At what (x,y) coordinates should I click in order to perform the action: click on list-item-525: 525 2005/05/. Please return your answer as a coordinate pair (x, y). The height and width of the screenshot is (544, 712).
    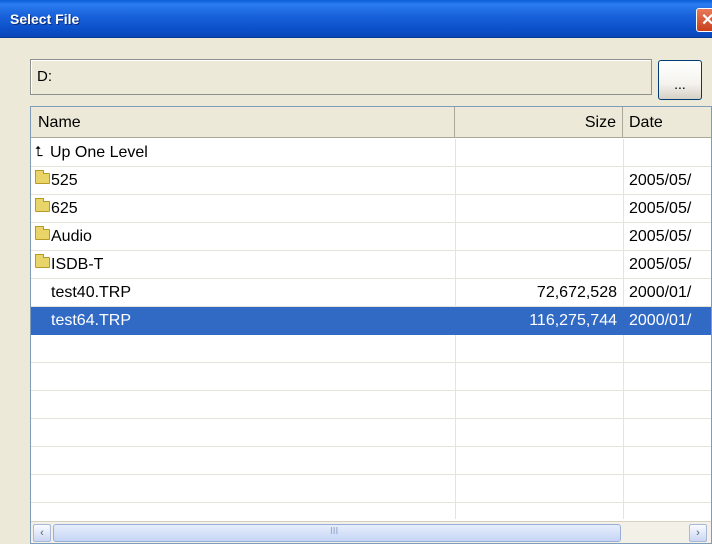
    Looking at the image, I should click on (371, 181).